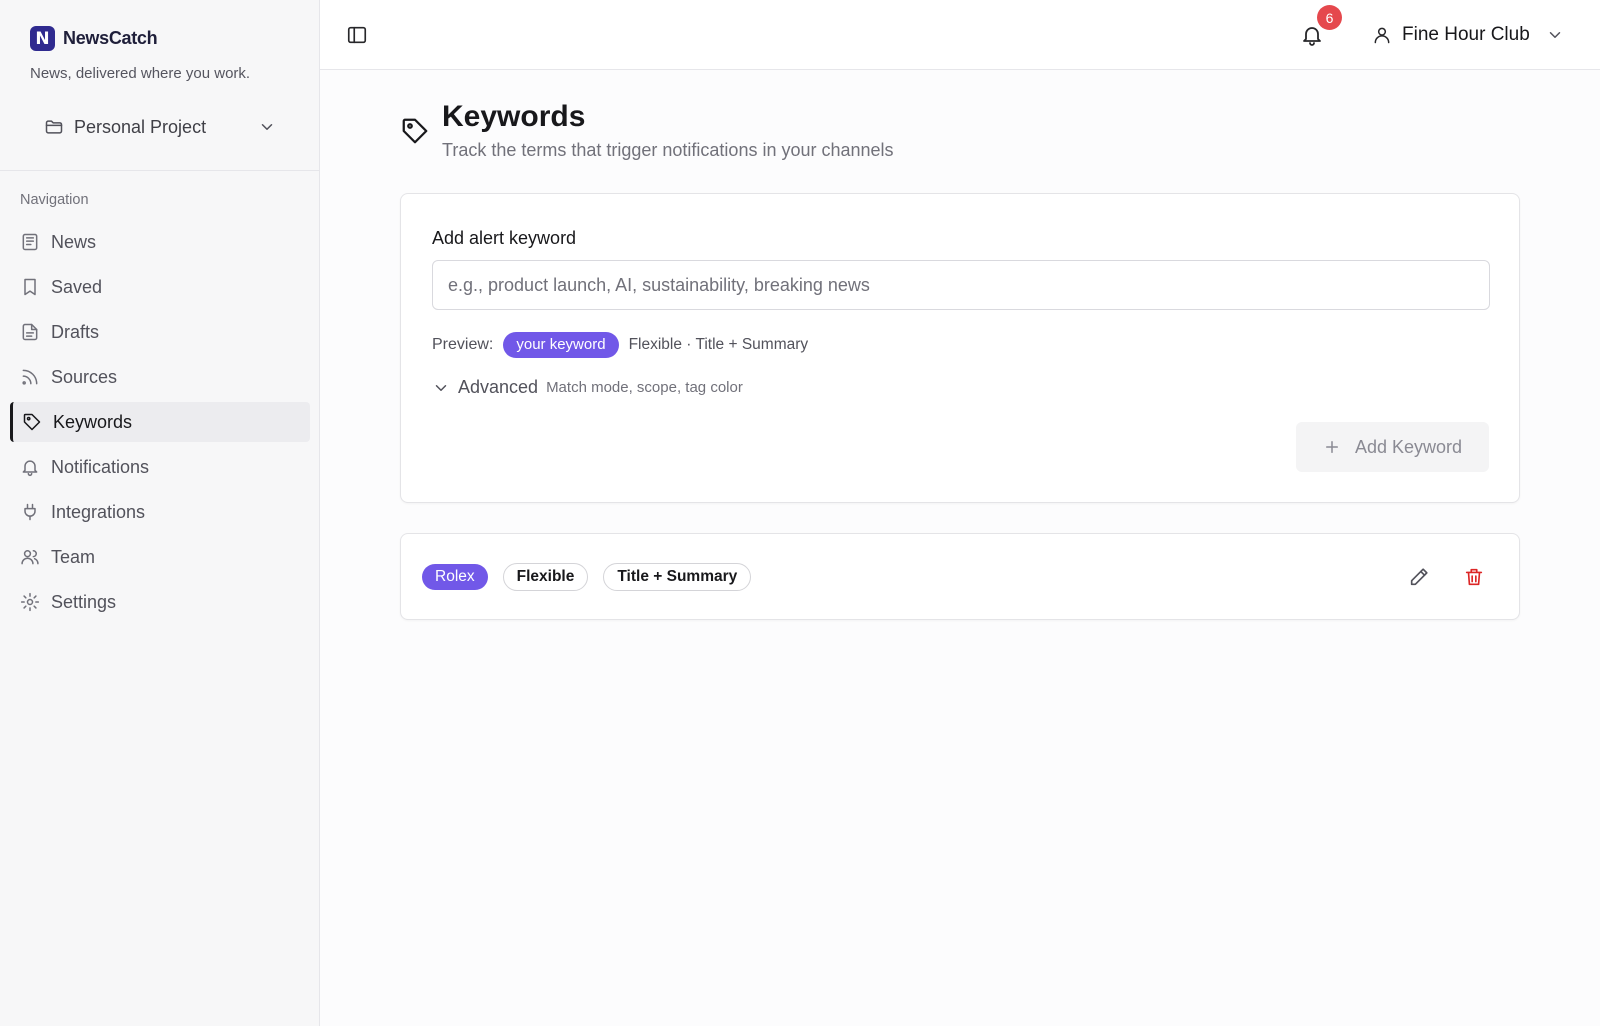  Describe the element at coordinates (644, 387) in the screenshot. I see `advanced-hint: Match mode, scope, tag color` at that location.